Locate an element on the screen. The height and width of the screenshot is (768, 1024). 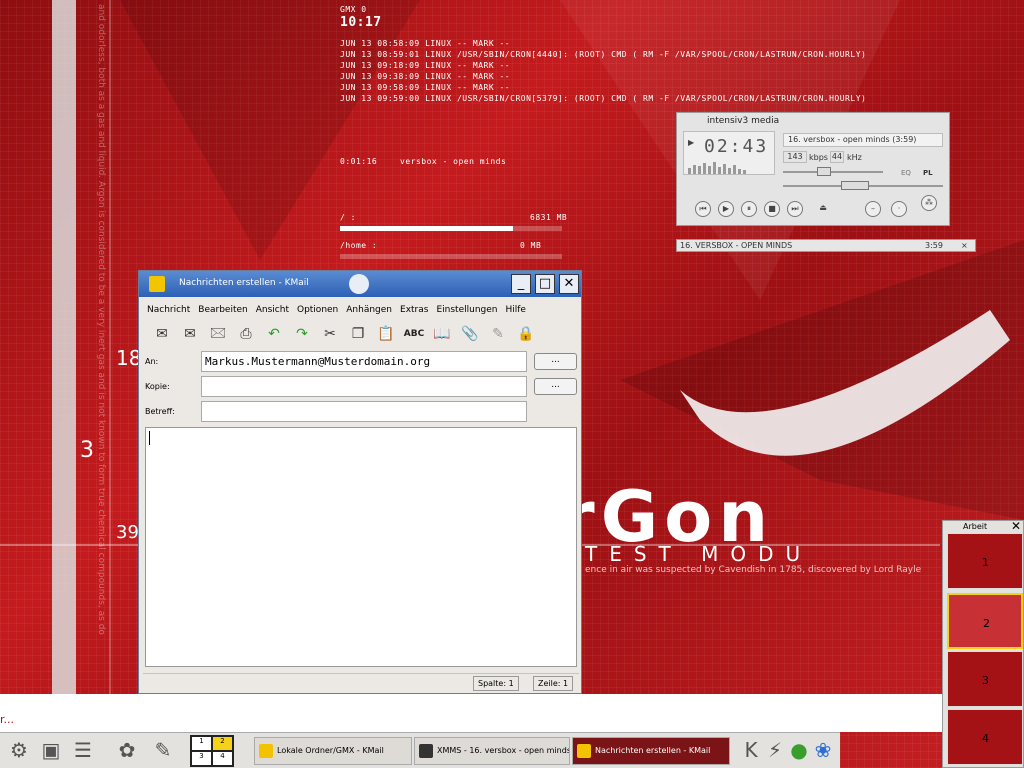
konqueror-icon: ✿ is located at coordinates (127, 750).